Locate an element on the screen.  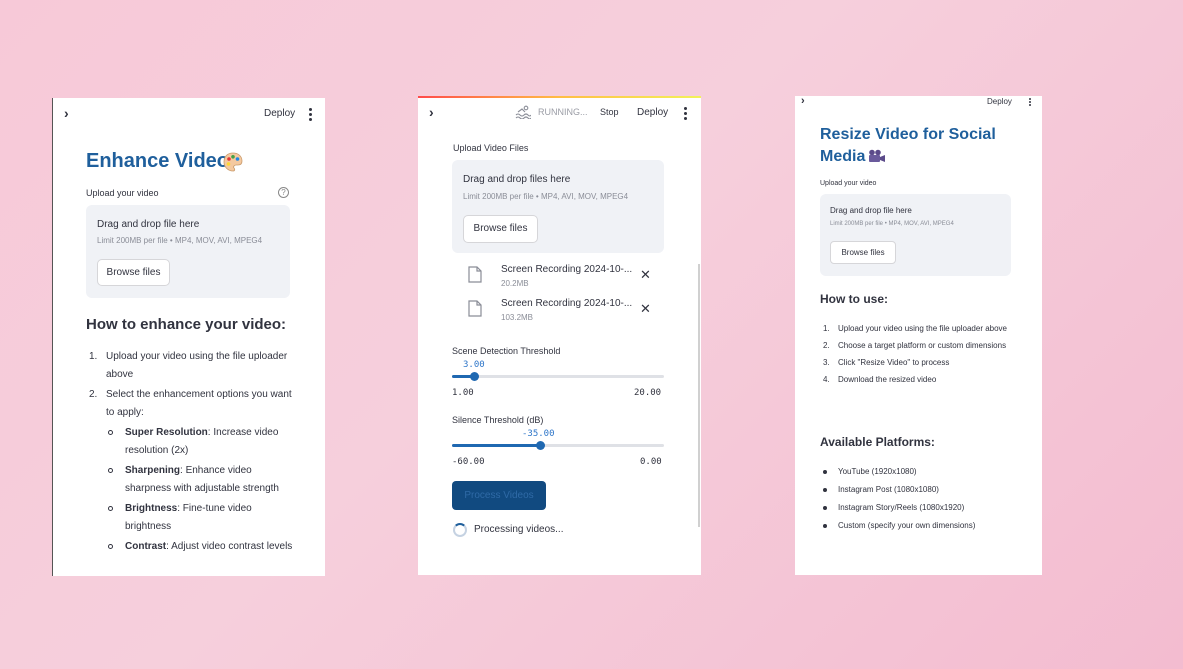
option-name: Sharpening is located at coordinates (153, 470).